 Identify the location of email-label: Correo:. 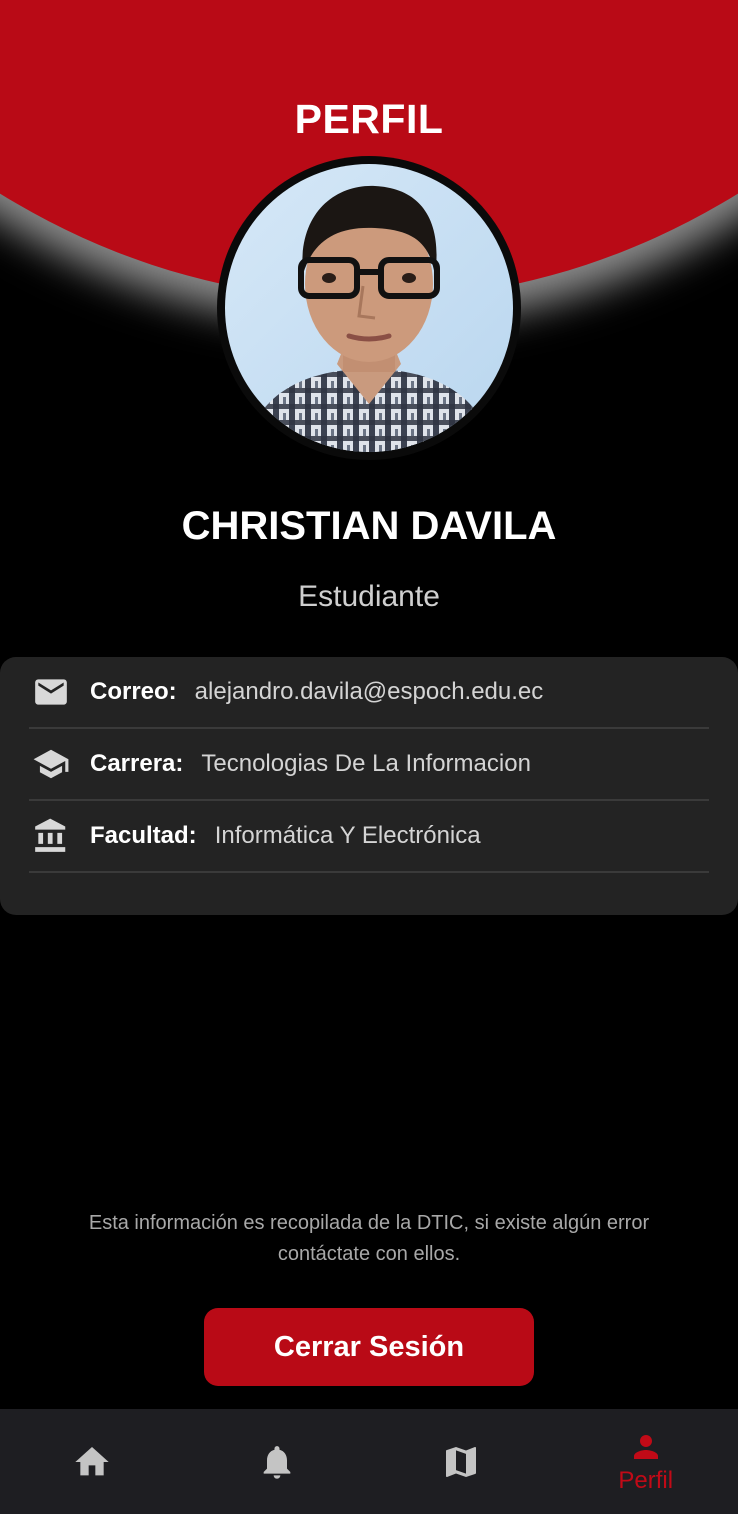
(133, 691).